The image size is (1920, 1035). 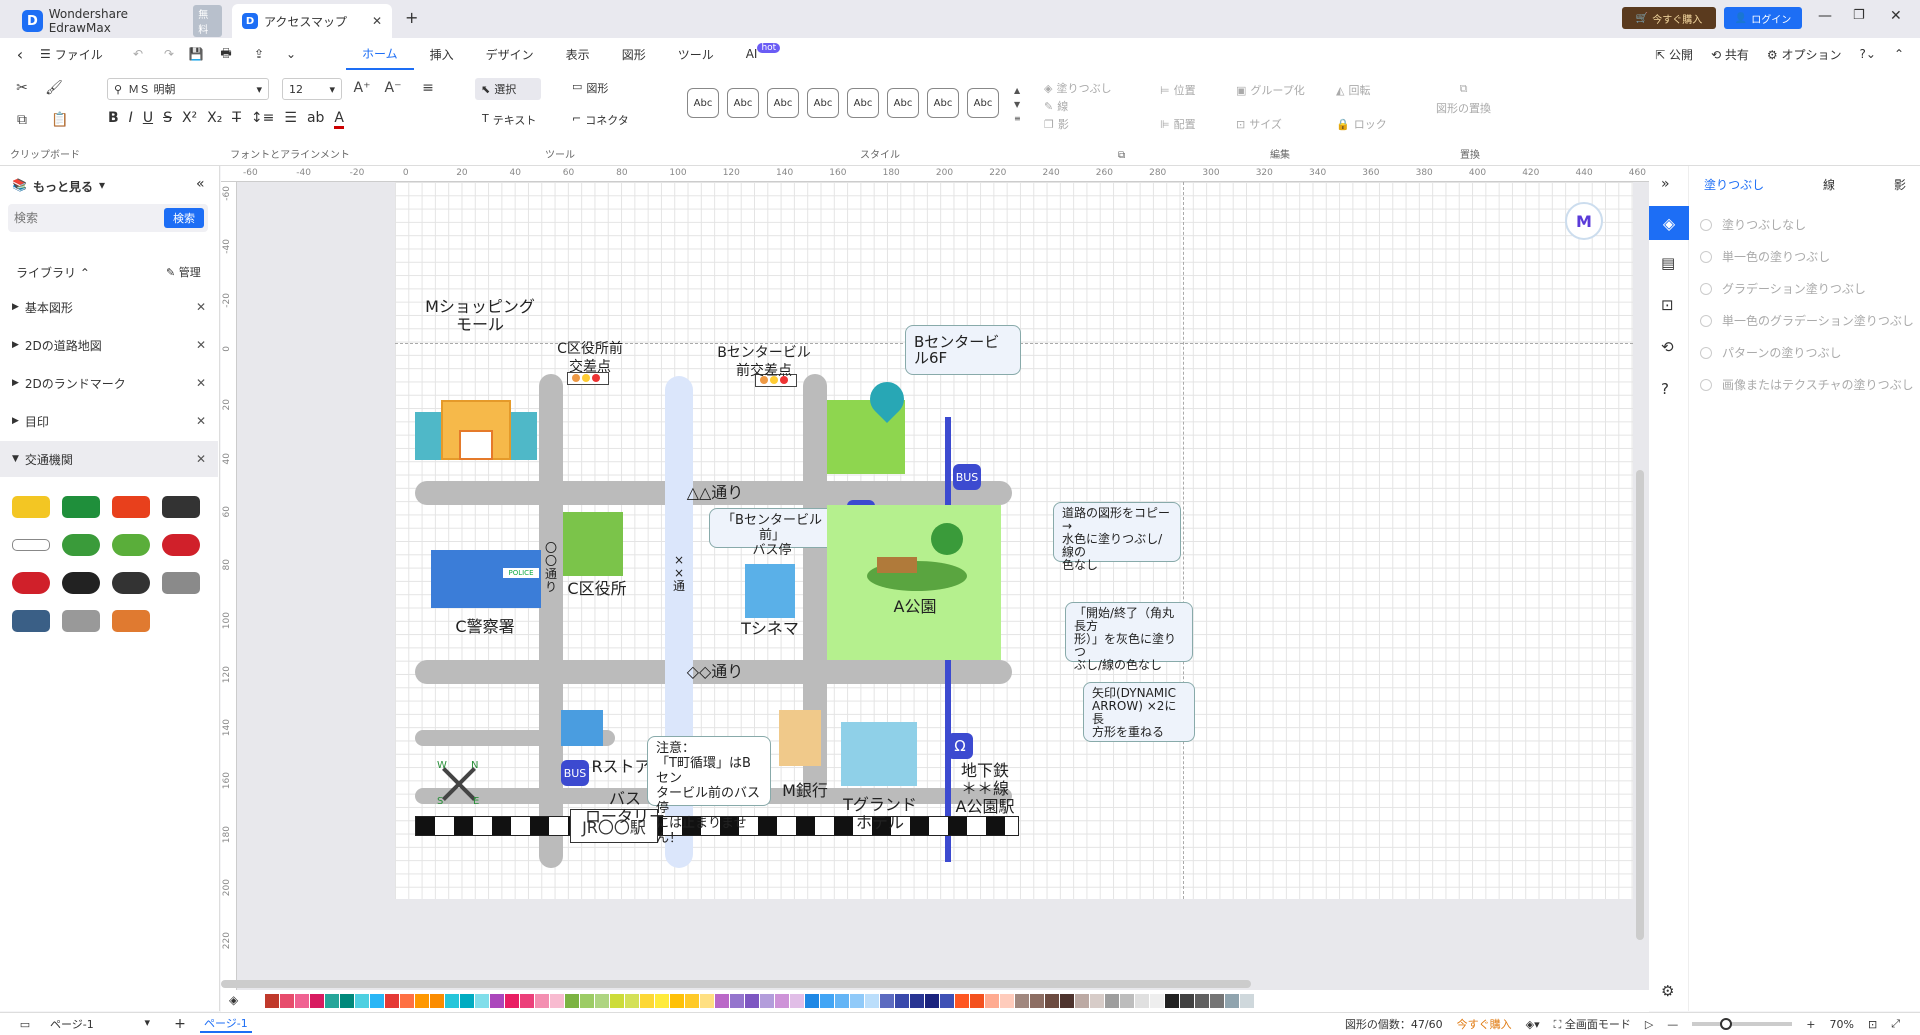 What do you see at coordinates (181, 507) in the screenshot?
I see `black-car-icon` at bounding box center [181, 507].